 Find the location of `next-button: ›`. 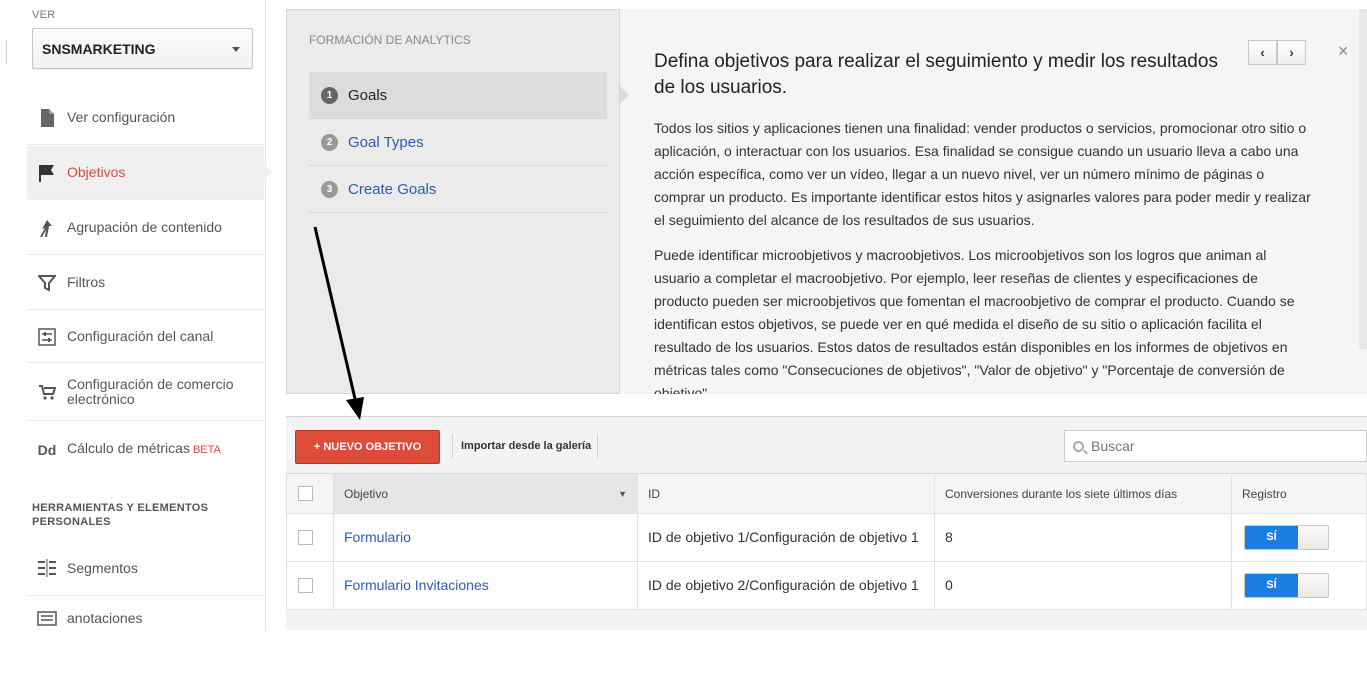

next-button: › is located at coordinates (1291, 52).